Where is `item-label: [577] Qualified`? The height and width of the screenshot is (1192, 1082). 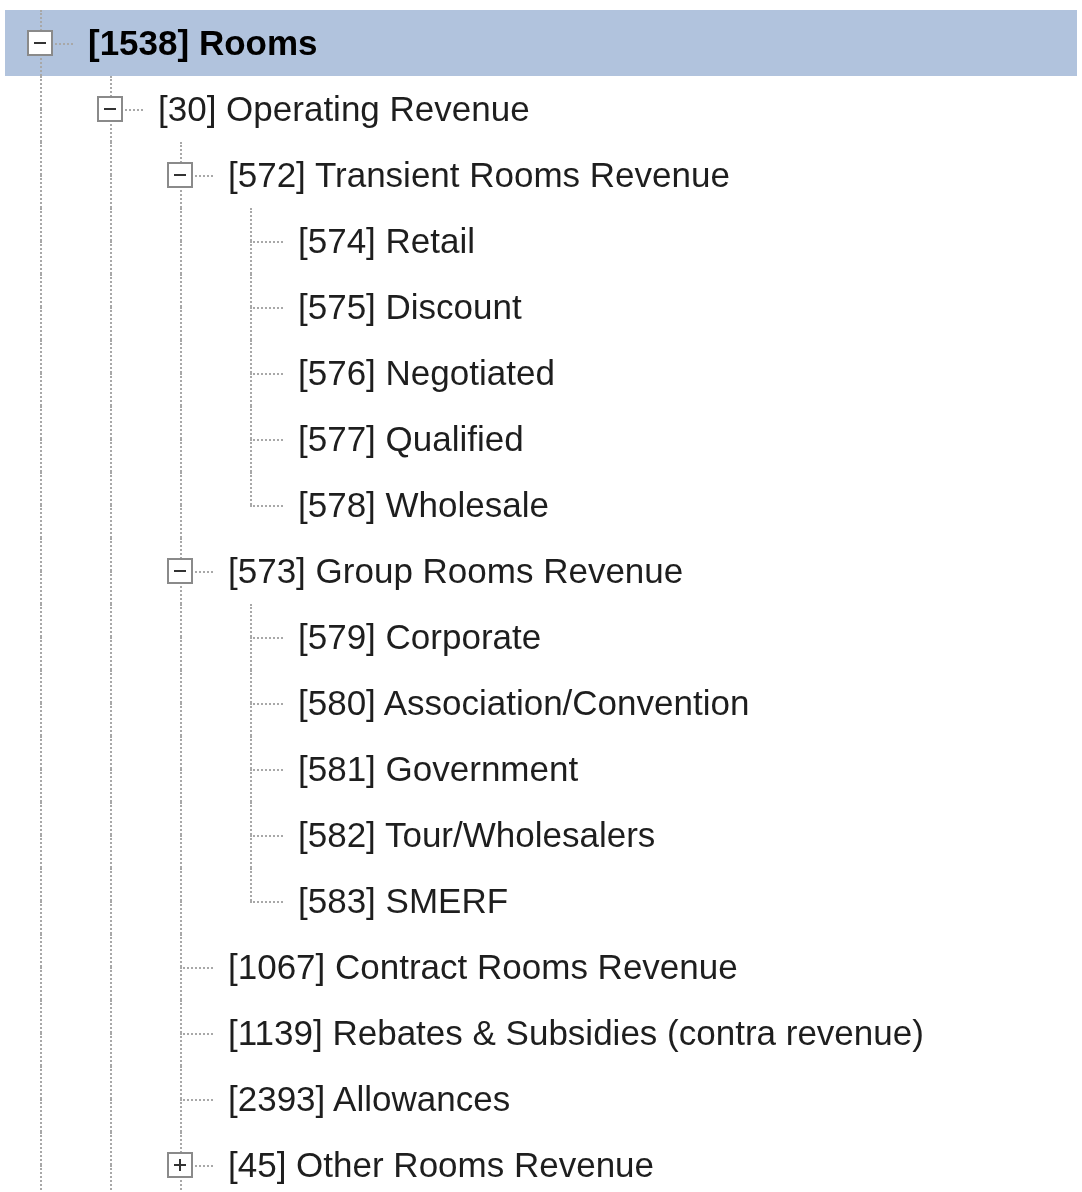 item-label: [577] Qualified is located at coordinates (411, 439).